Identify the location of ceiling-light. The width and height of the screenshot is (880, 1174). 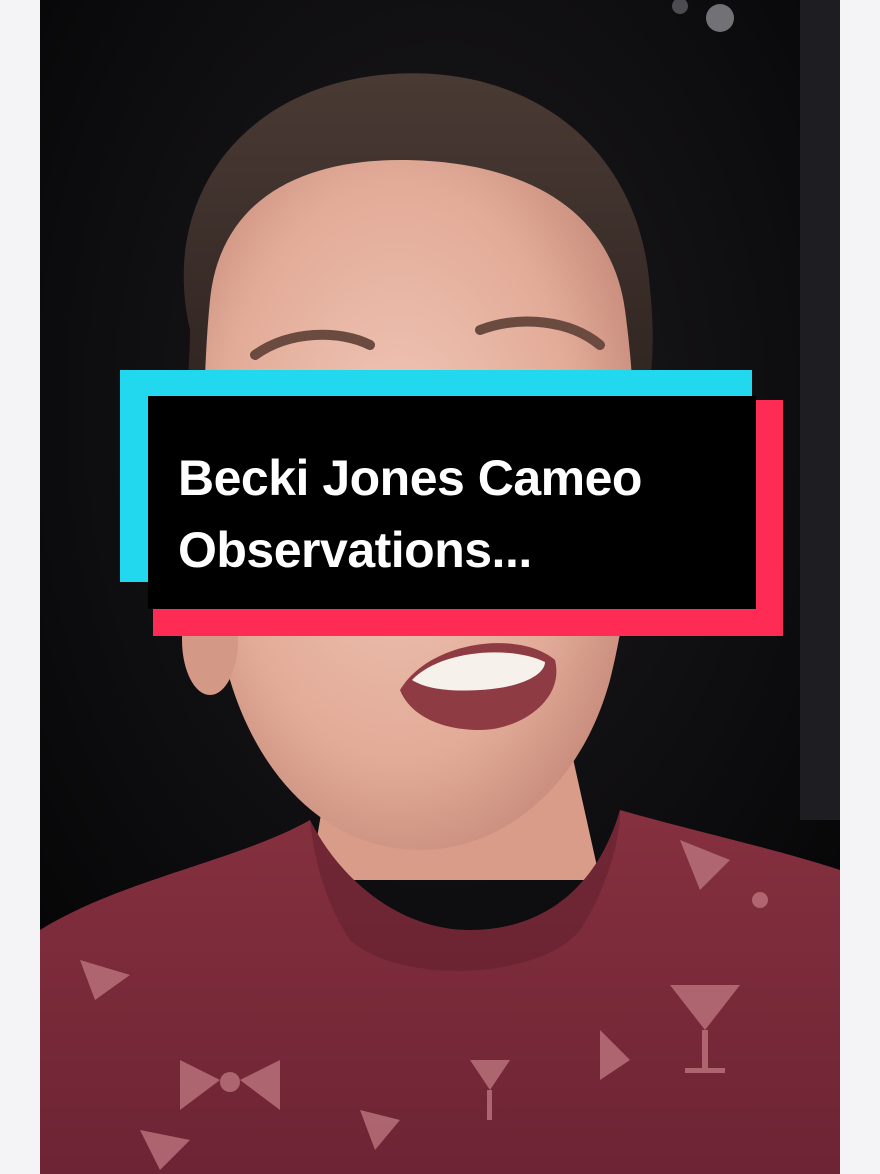
(720, 18).